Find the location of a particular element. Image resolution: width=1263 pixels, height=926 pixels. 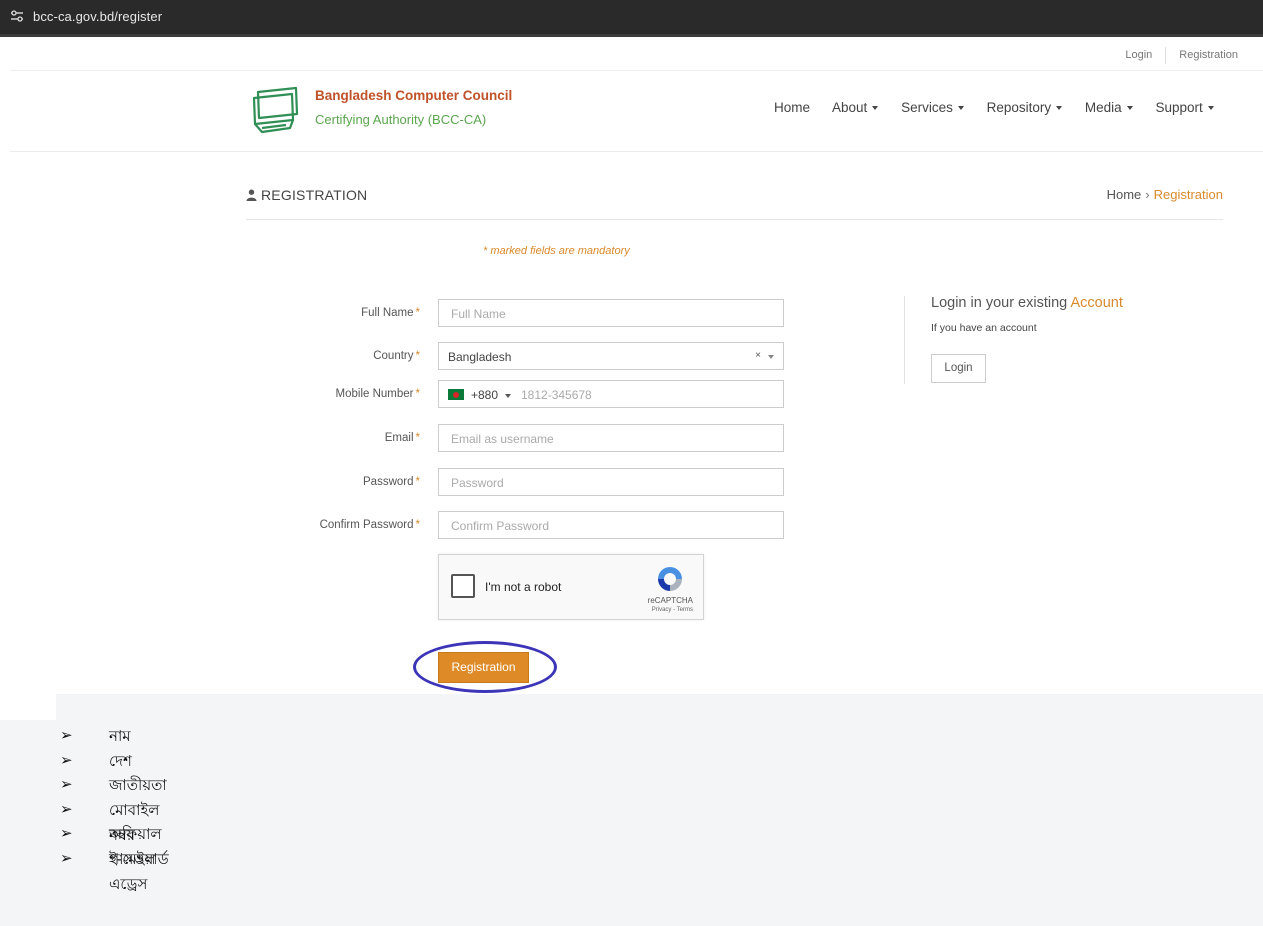

page-title: REGISTRATION is located at coordinates (306, 195).